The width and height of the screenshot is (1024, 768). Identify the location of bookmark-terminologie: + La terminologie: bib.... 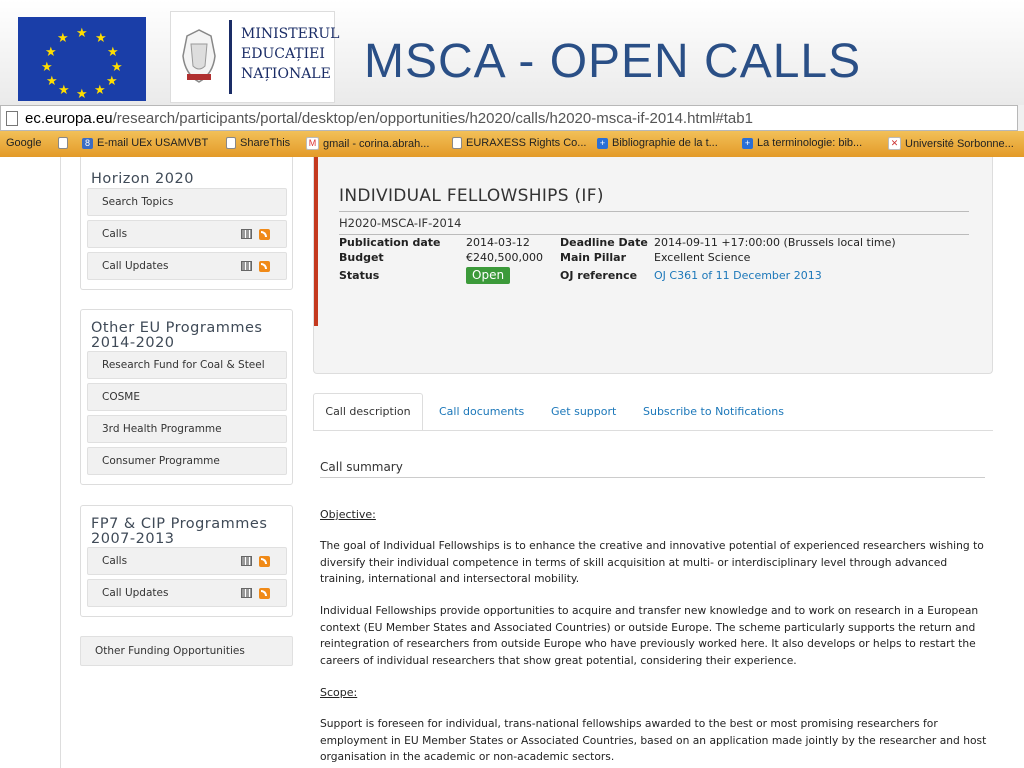
(802, 143).